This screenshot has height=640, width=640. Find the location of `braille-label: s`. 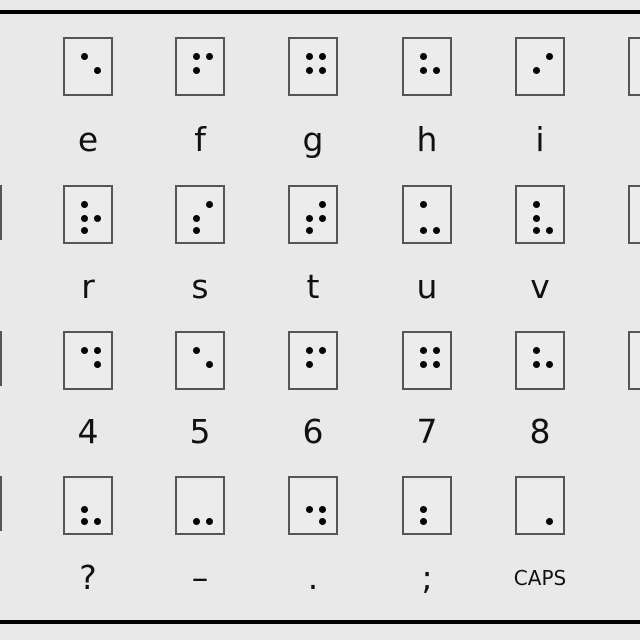

braille-label: s is located at coordinates (200, 286).